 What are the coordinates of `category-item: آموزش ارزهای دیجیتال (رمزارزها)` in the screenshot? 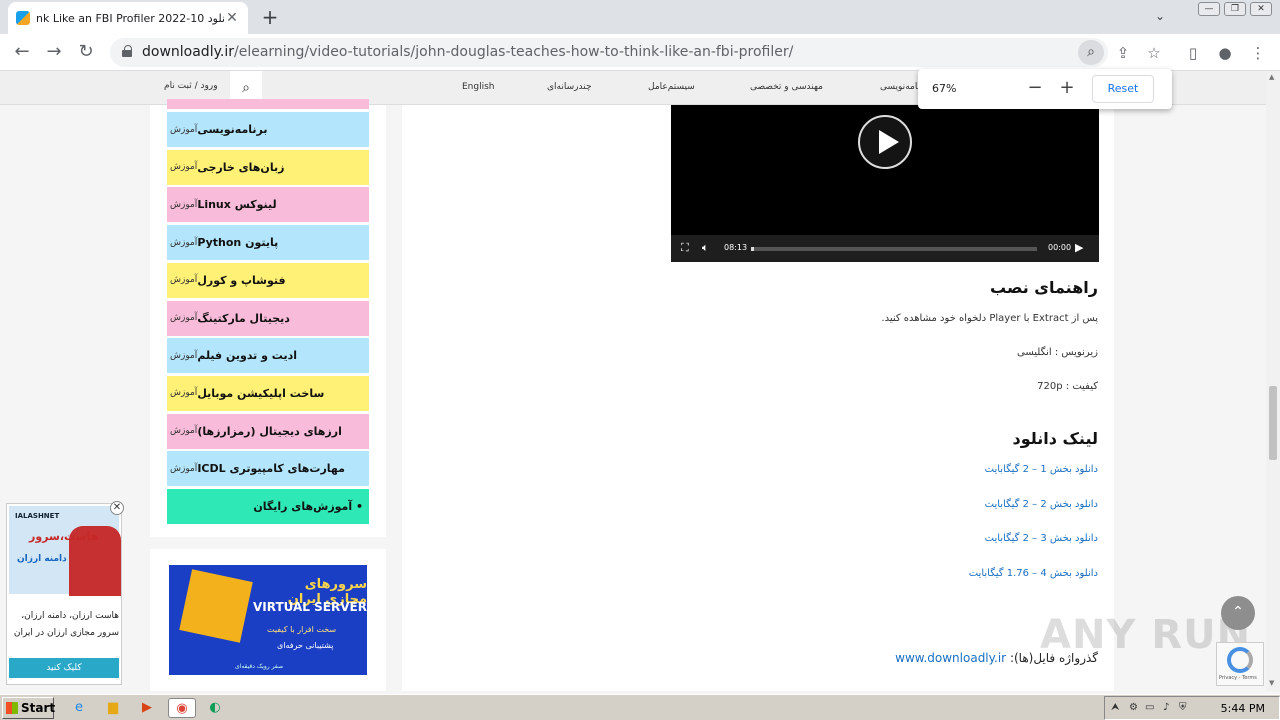 It's located at (268, 431).